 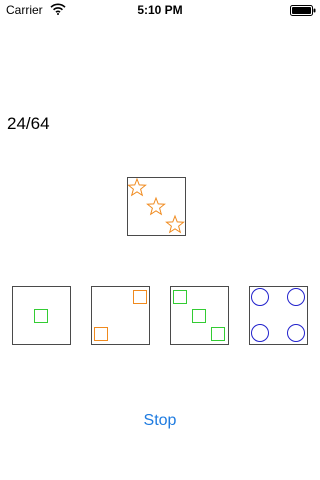 I want to click on progress-counter: 24/64, so click(x=28, y=123).